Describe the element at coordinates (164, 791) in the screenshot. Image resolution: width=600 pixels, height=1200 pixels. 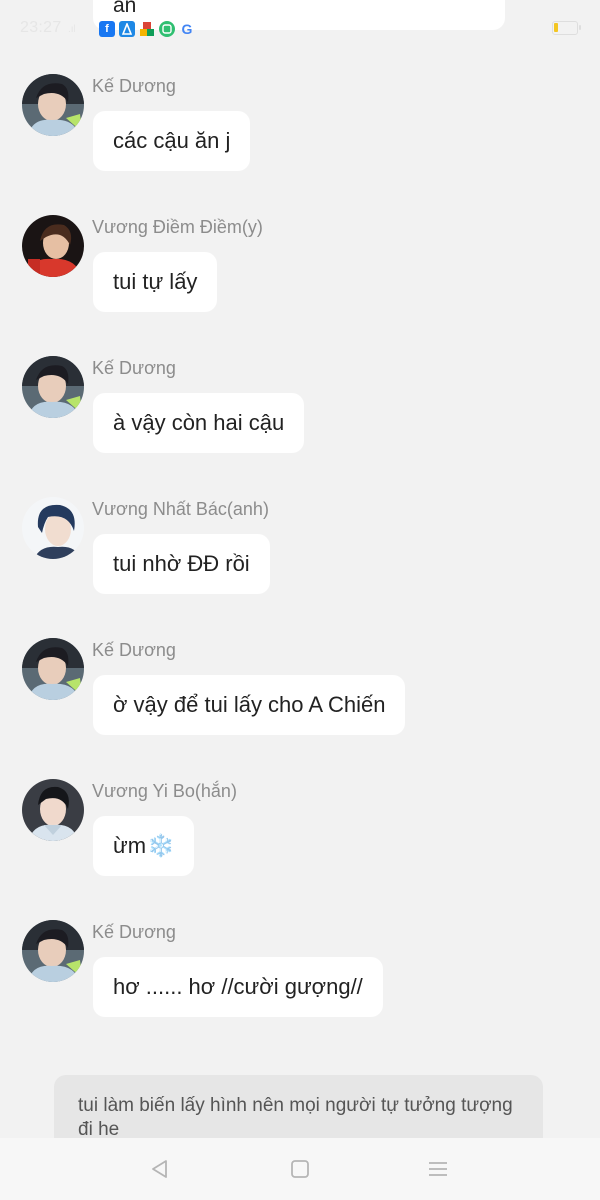
I see `sender-name: Vương Yi Bo(hắn)` at that location.